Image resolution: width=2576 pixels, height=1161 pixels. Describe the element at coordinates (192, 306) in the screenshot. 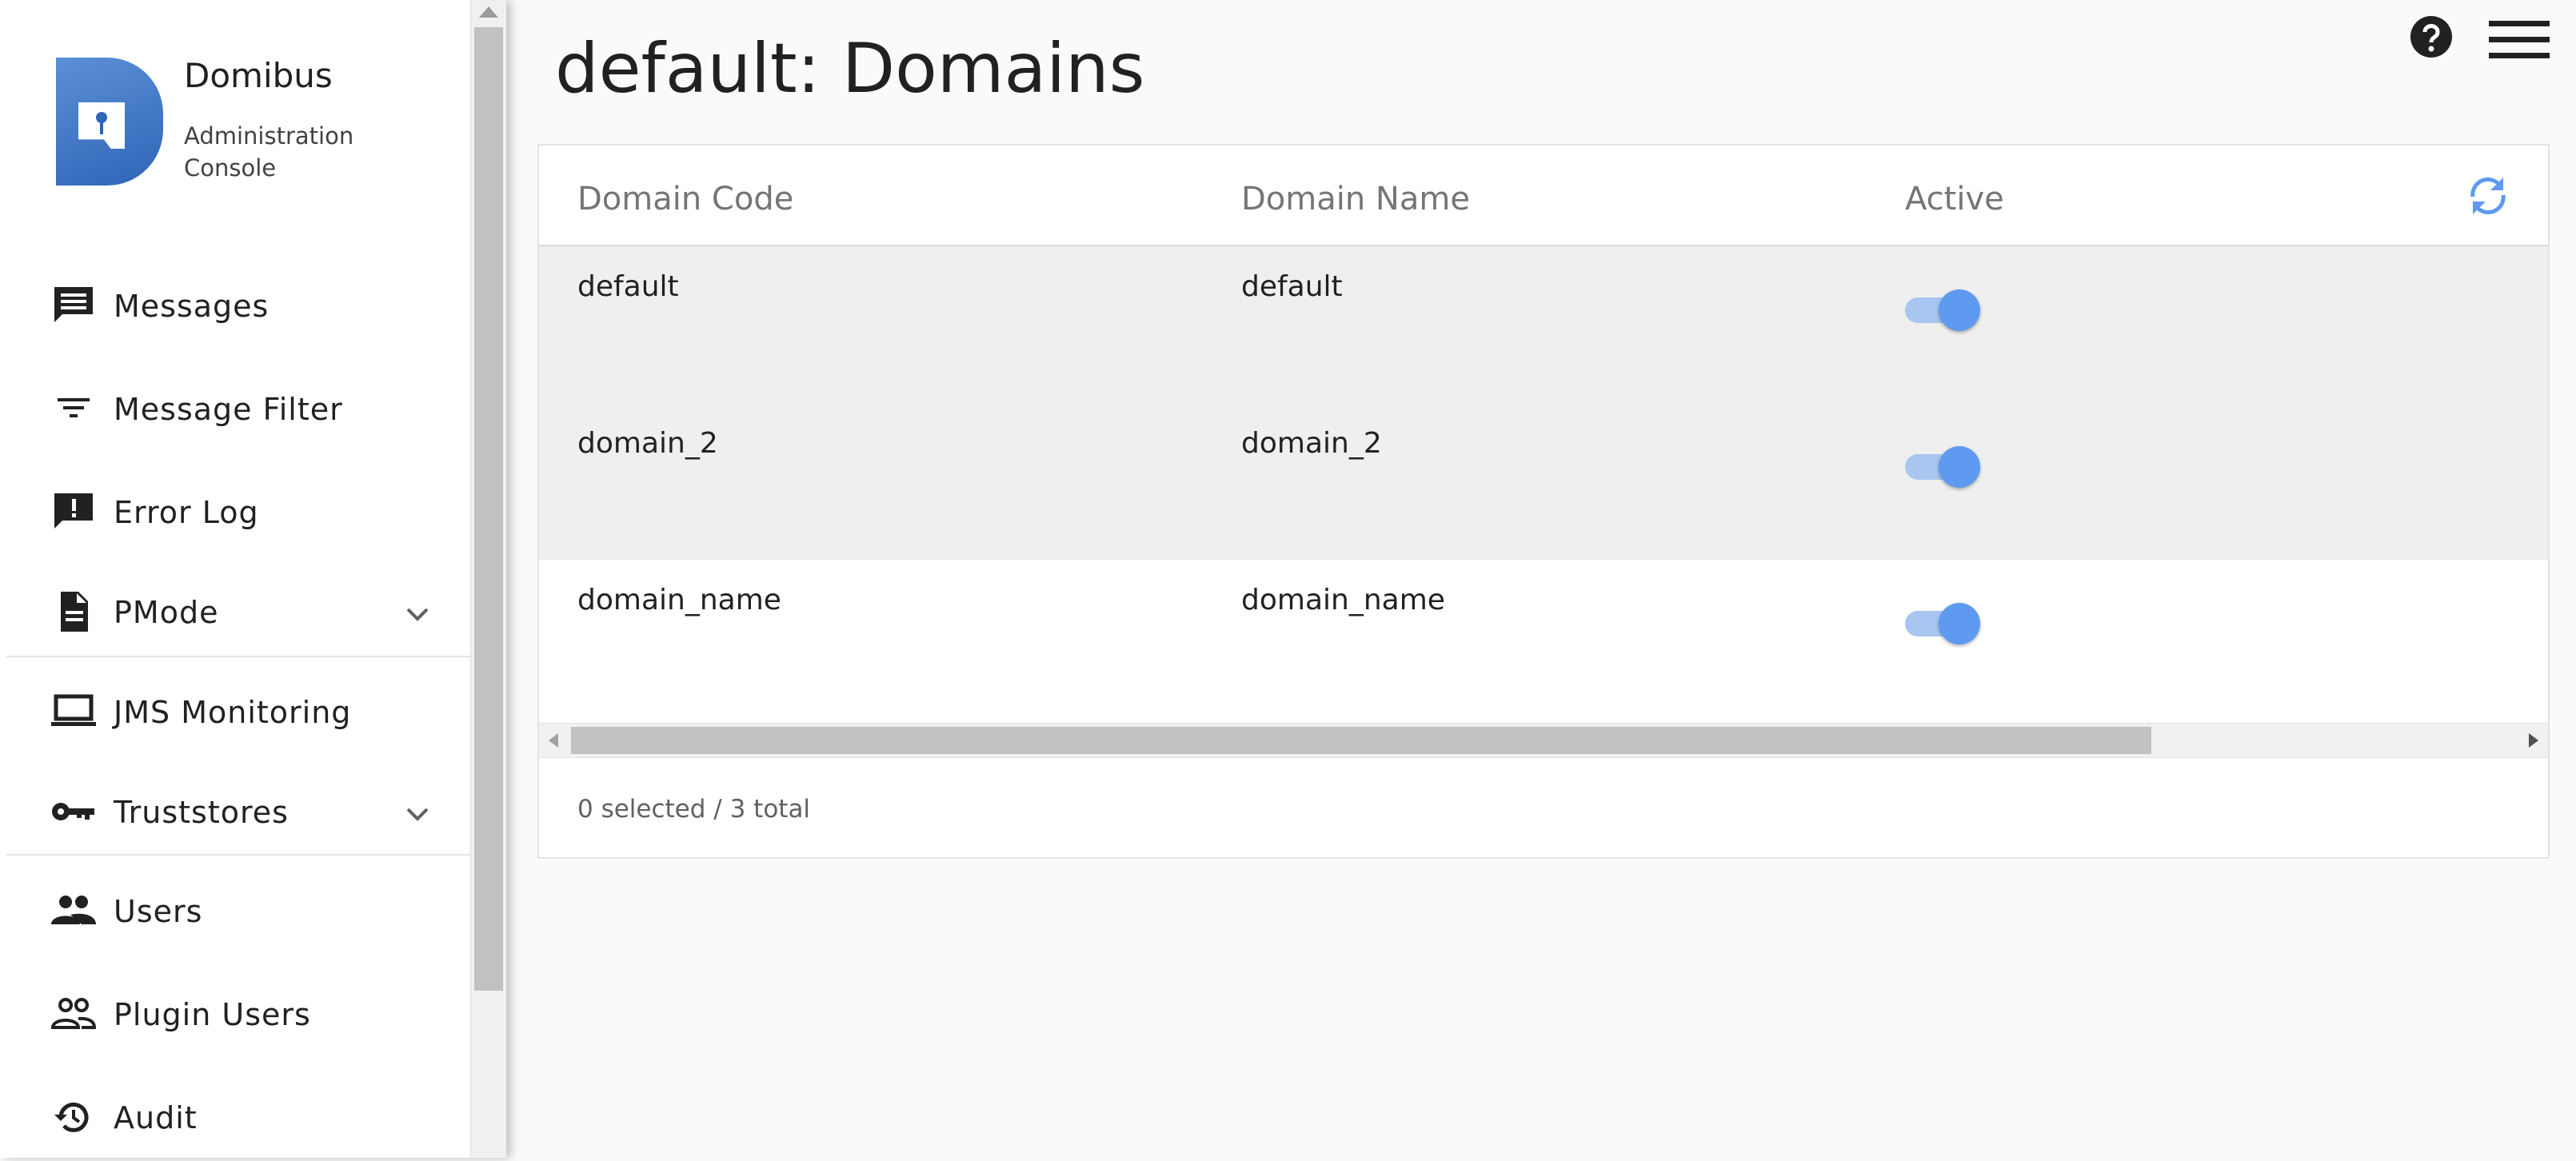

I see `sidebar-item-label: Messages` at that location.